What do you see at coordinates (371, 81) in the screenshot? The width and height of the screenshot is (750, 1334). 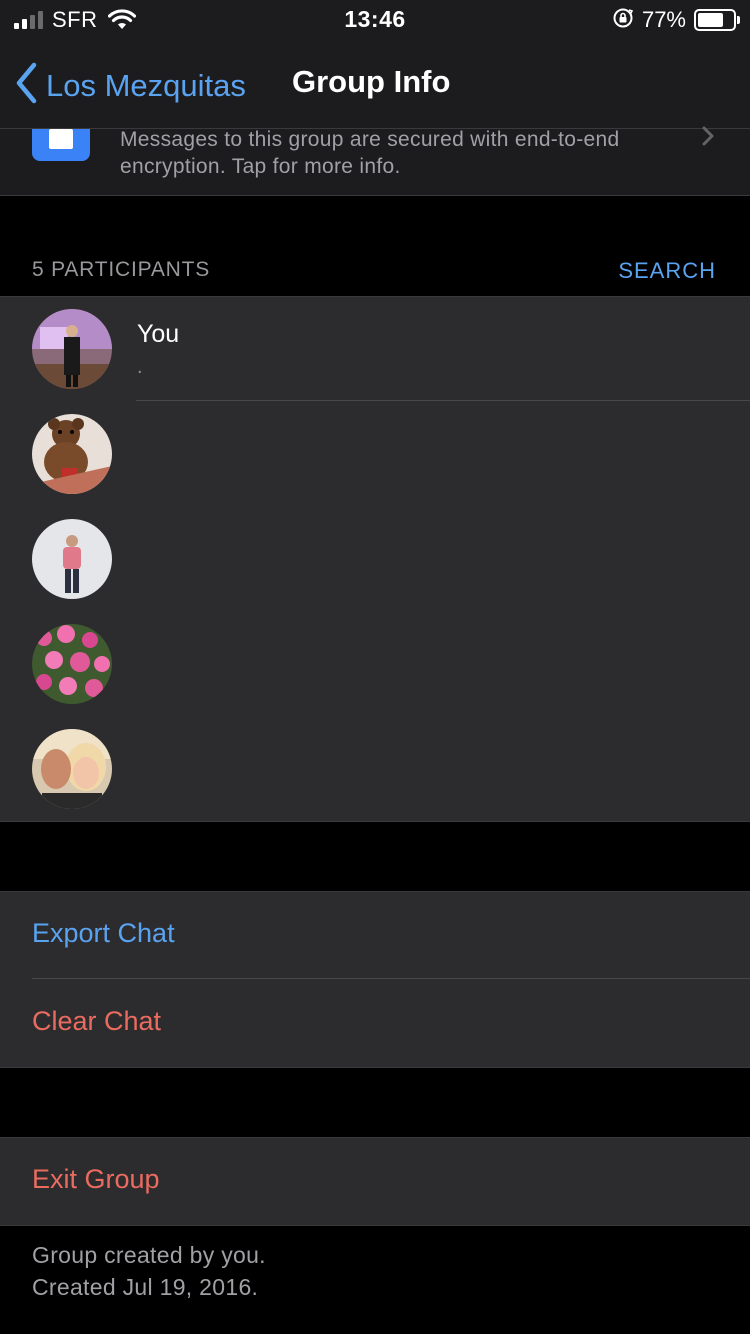 I see `page-title: Group Info` at bounding box center [371, 81].